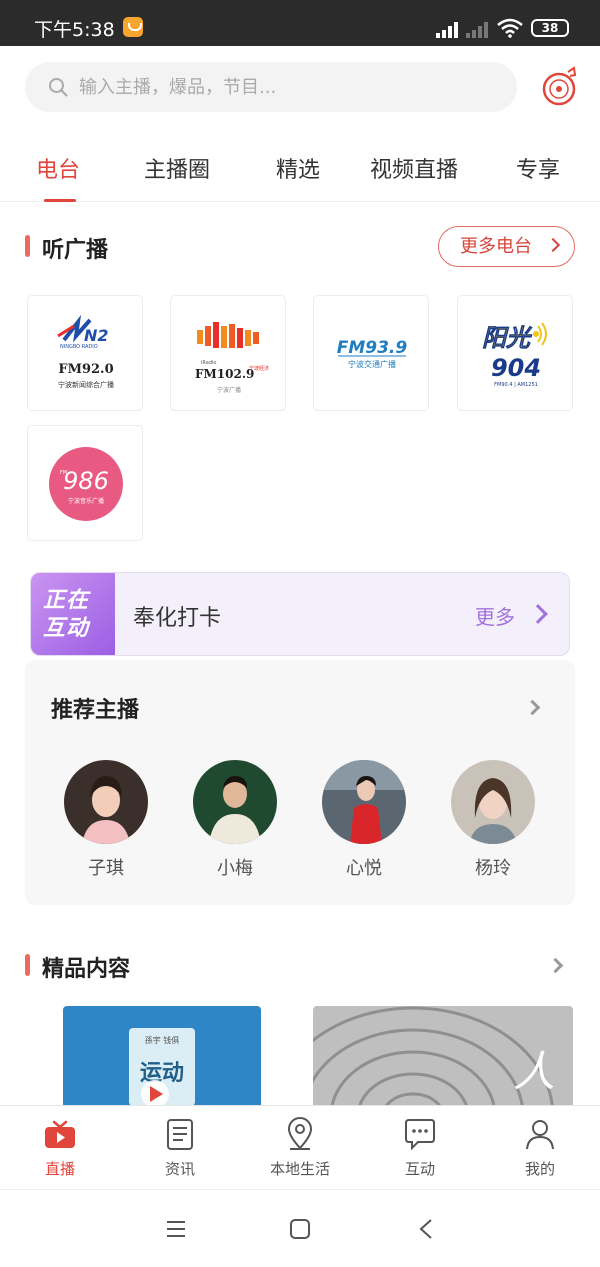 This screenshot has width=600, height=1267. What do you see at coordinates (59, 1169) in the screenshot?
I see `nav-label: 直播` at bounding box center [59, 1169].